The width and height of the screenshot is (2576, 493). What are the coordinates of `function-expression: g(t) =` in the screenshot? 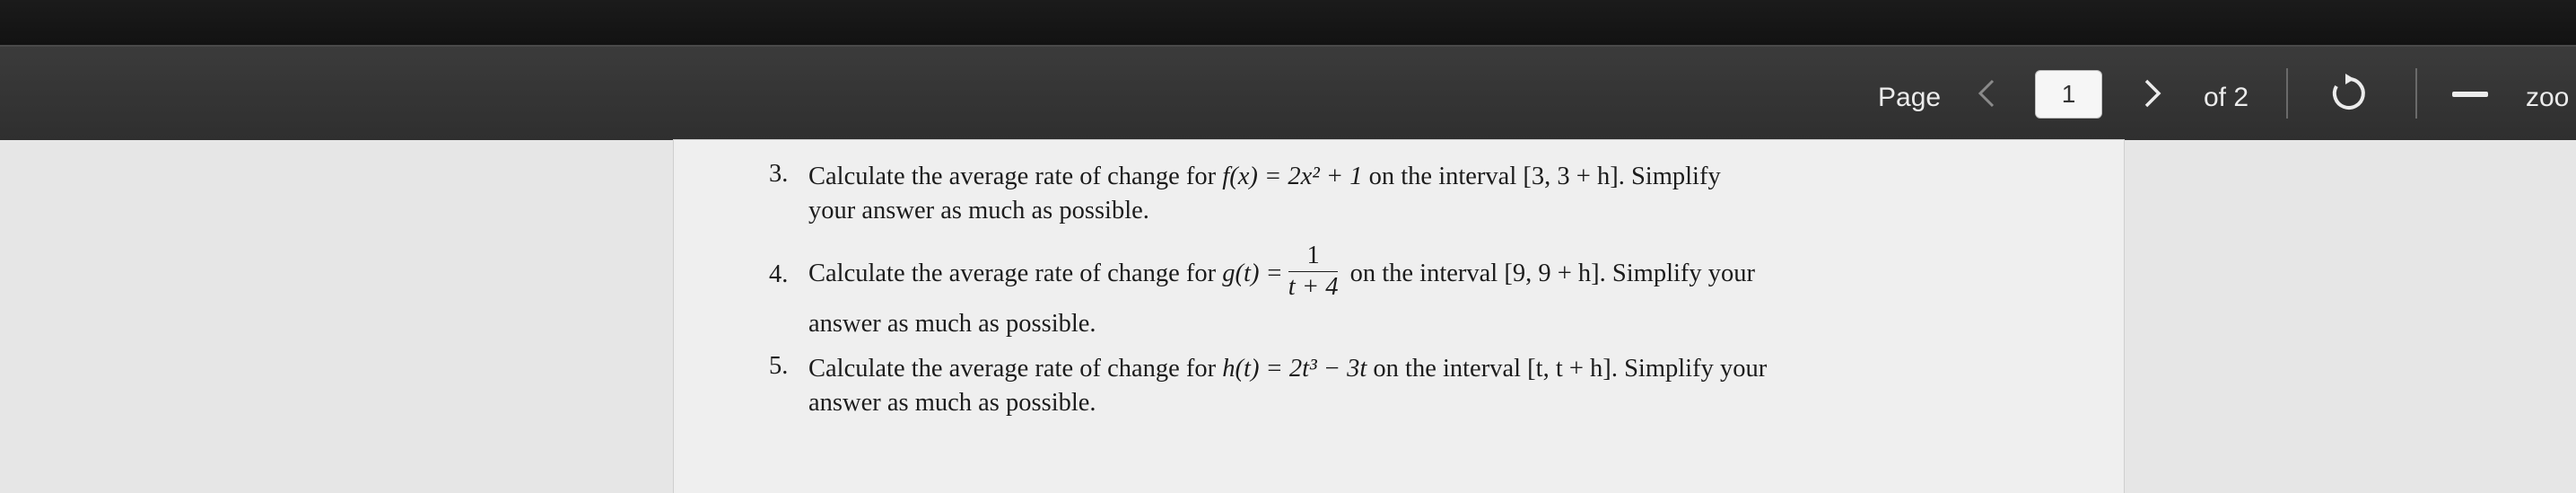 It's located at (1253, 273).